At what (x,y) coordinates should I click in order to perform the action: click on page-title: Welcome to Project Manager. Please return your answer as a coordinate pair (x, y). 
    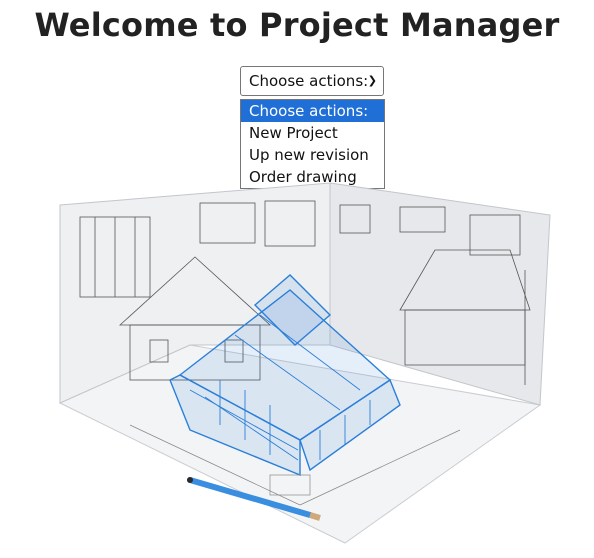
    Looking at the image, I should click on (297, 25).